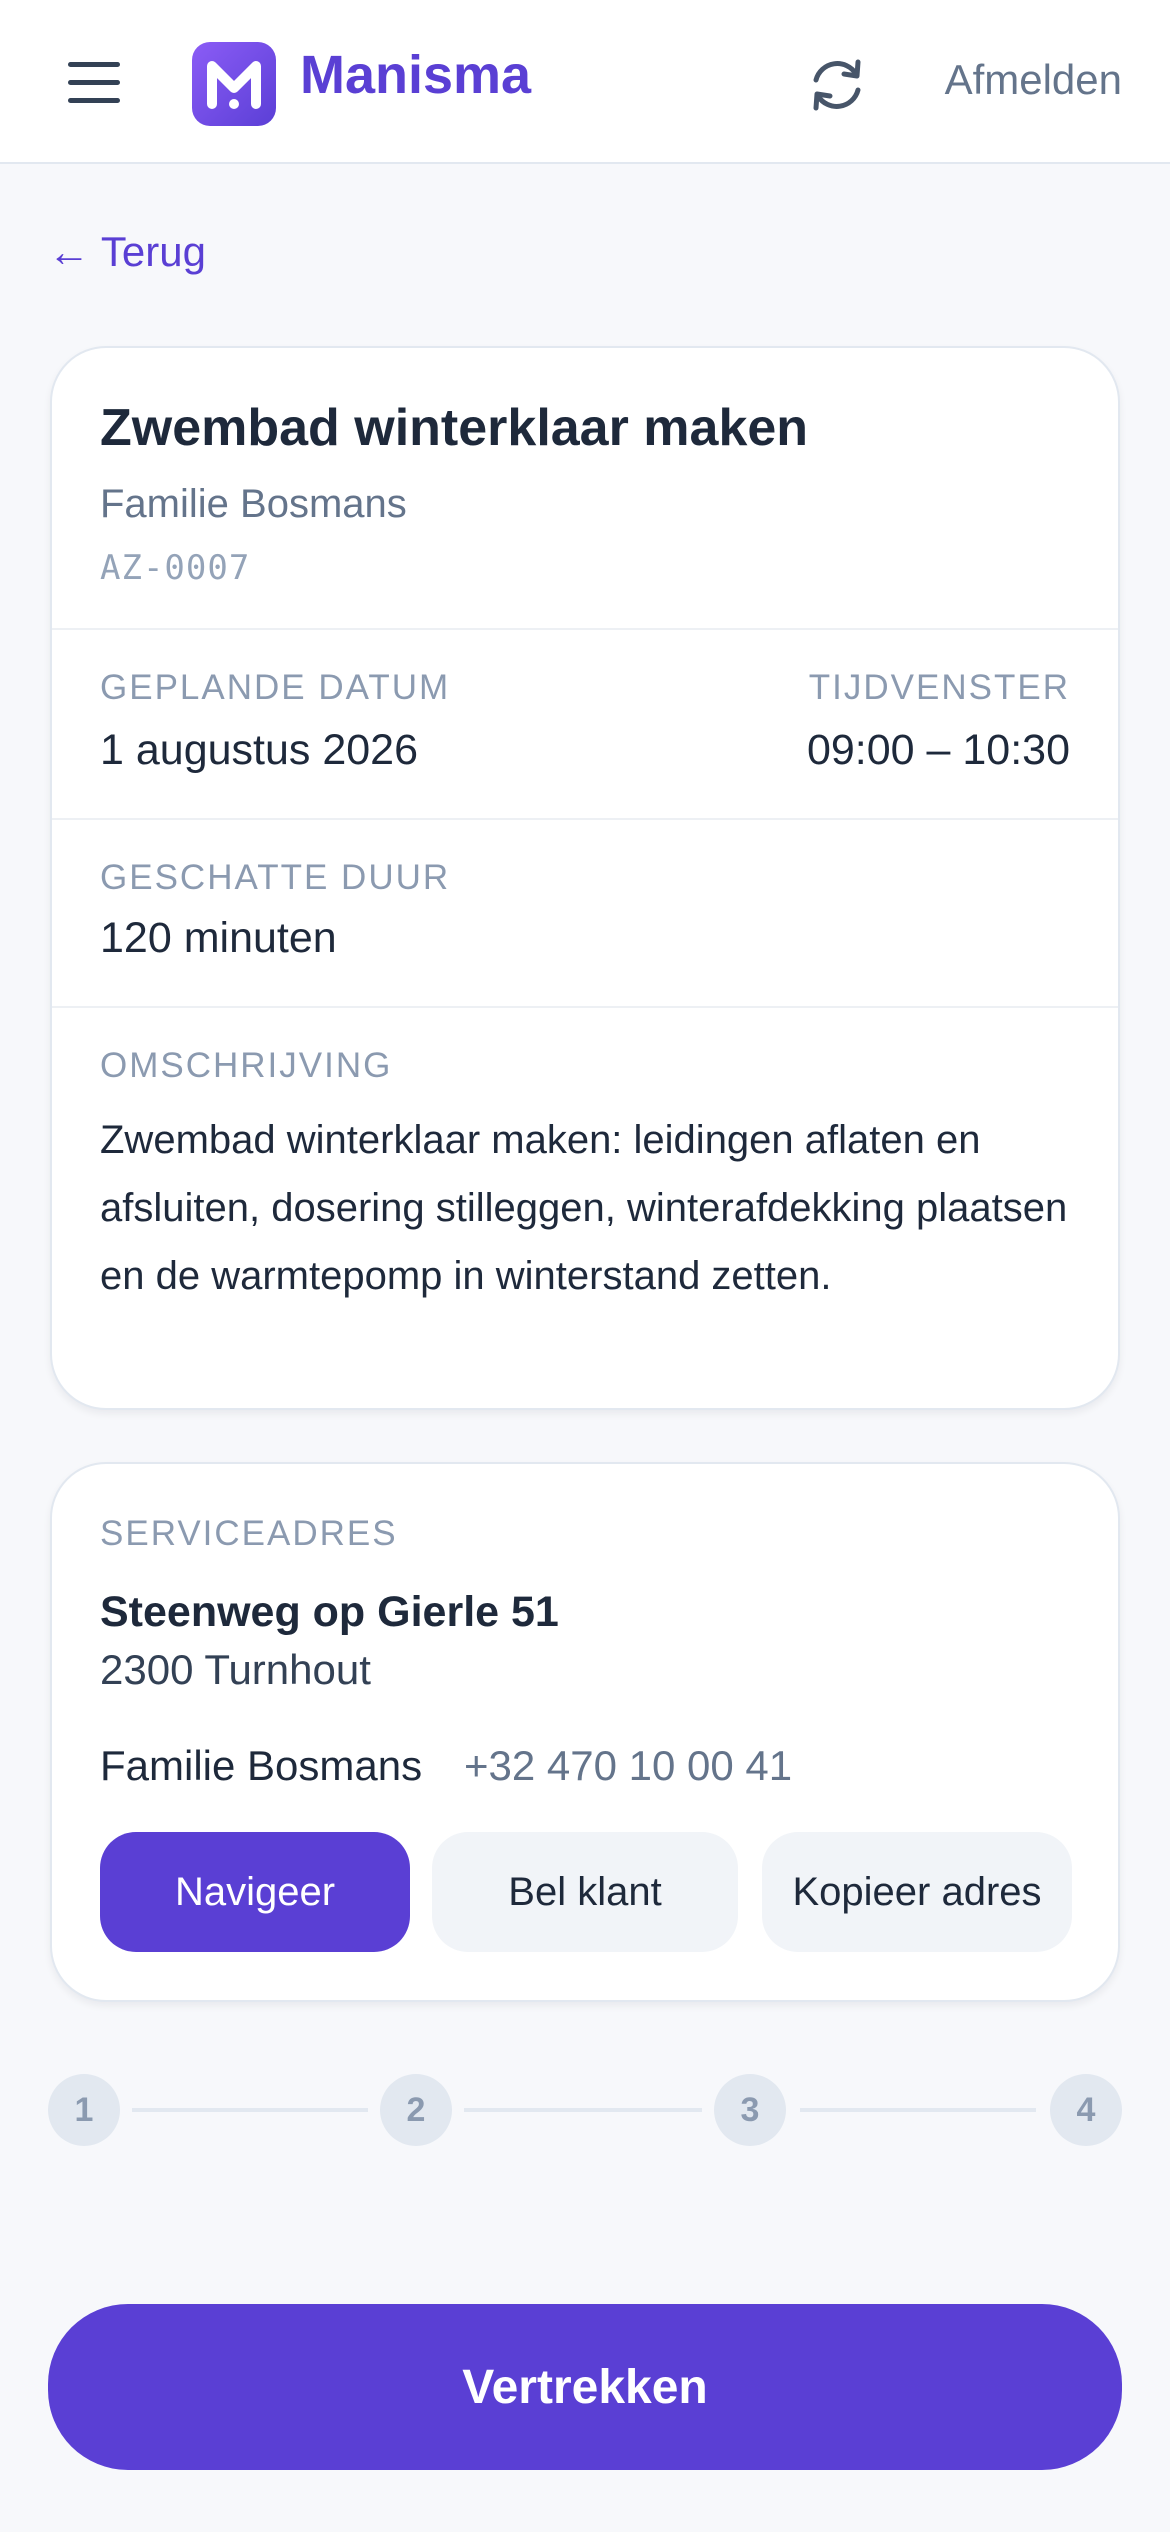 The width and height of the screenshot is (1170, 2532). Describe the element at coordinates (938, 750) in the screenshot. I see `time-window-value: 09:00 – 10:30` at that location.